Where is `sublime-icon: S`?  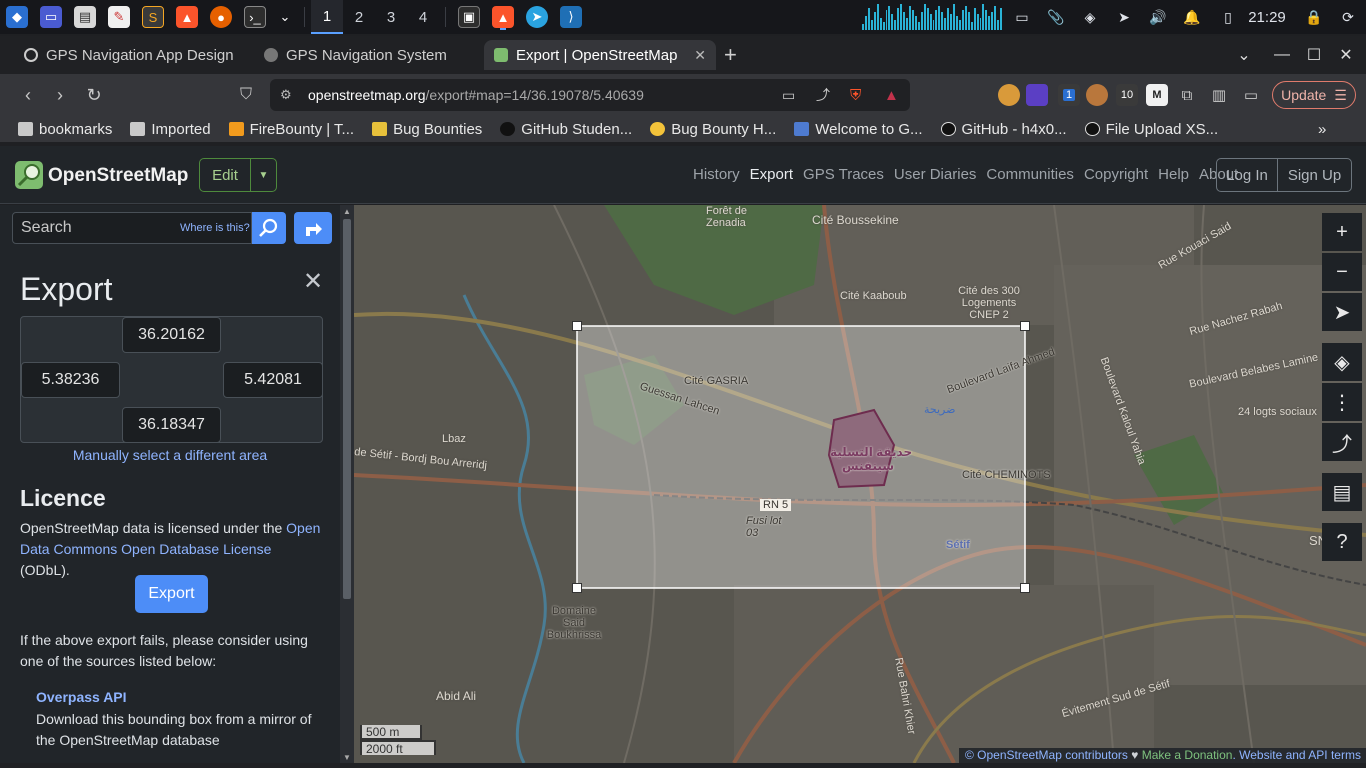 sublime-icon: S is located at coordinates (153, 17).